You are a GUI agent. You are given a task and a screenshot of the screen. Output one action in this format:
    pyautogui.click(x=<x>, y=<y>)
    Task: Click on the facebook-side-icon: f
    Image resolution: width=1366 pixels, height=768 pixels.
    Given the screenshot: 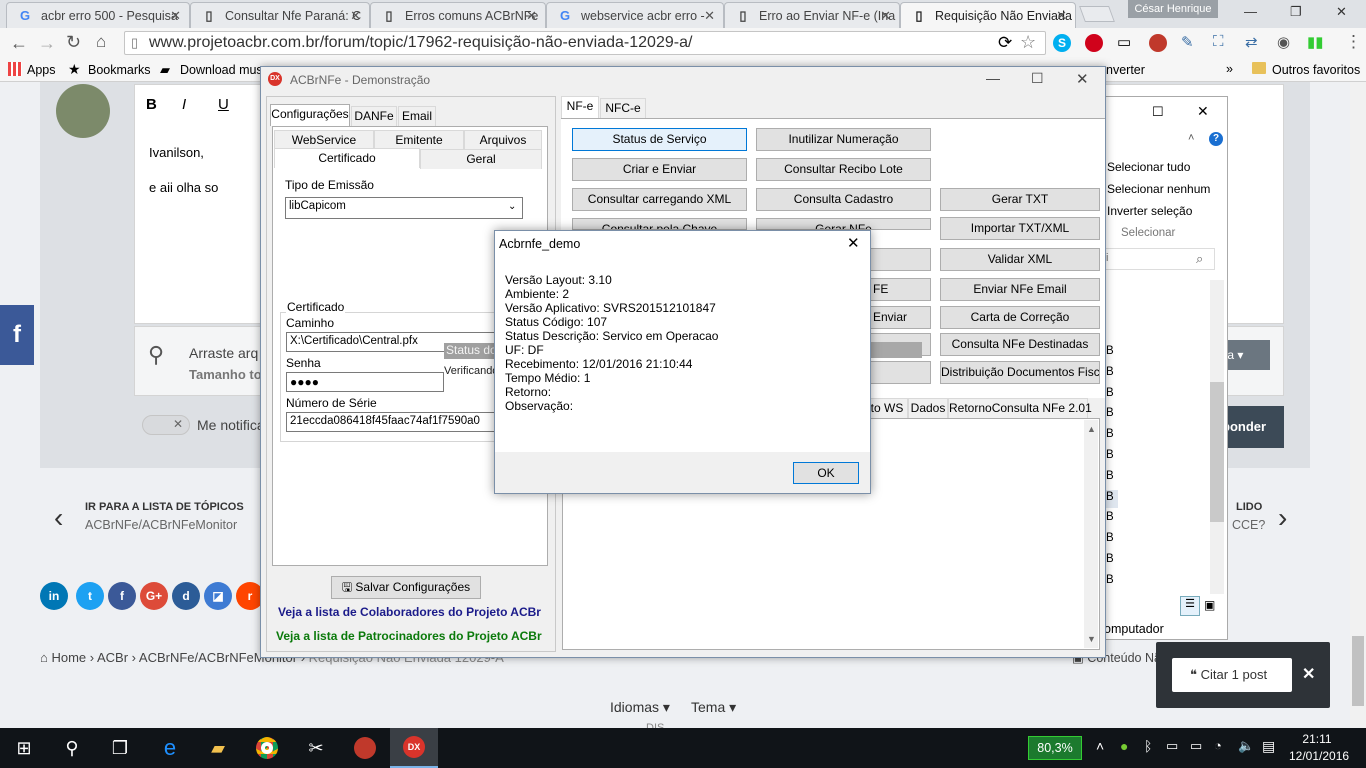 What is the action you would take?
    pyautogui.click(x=17, y=335)
    